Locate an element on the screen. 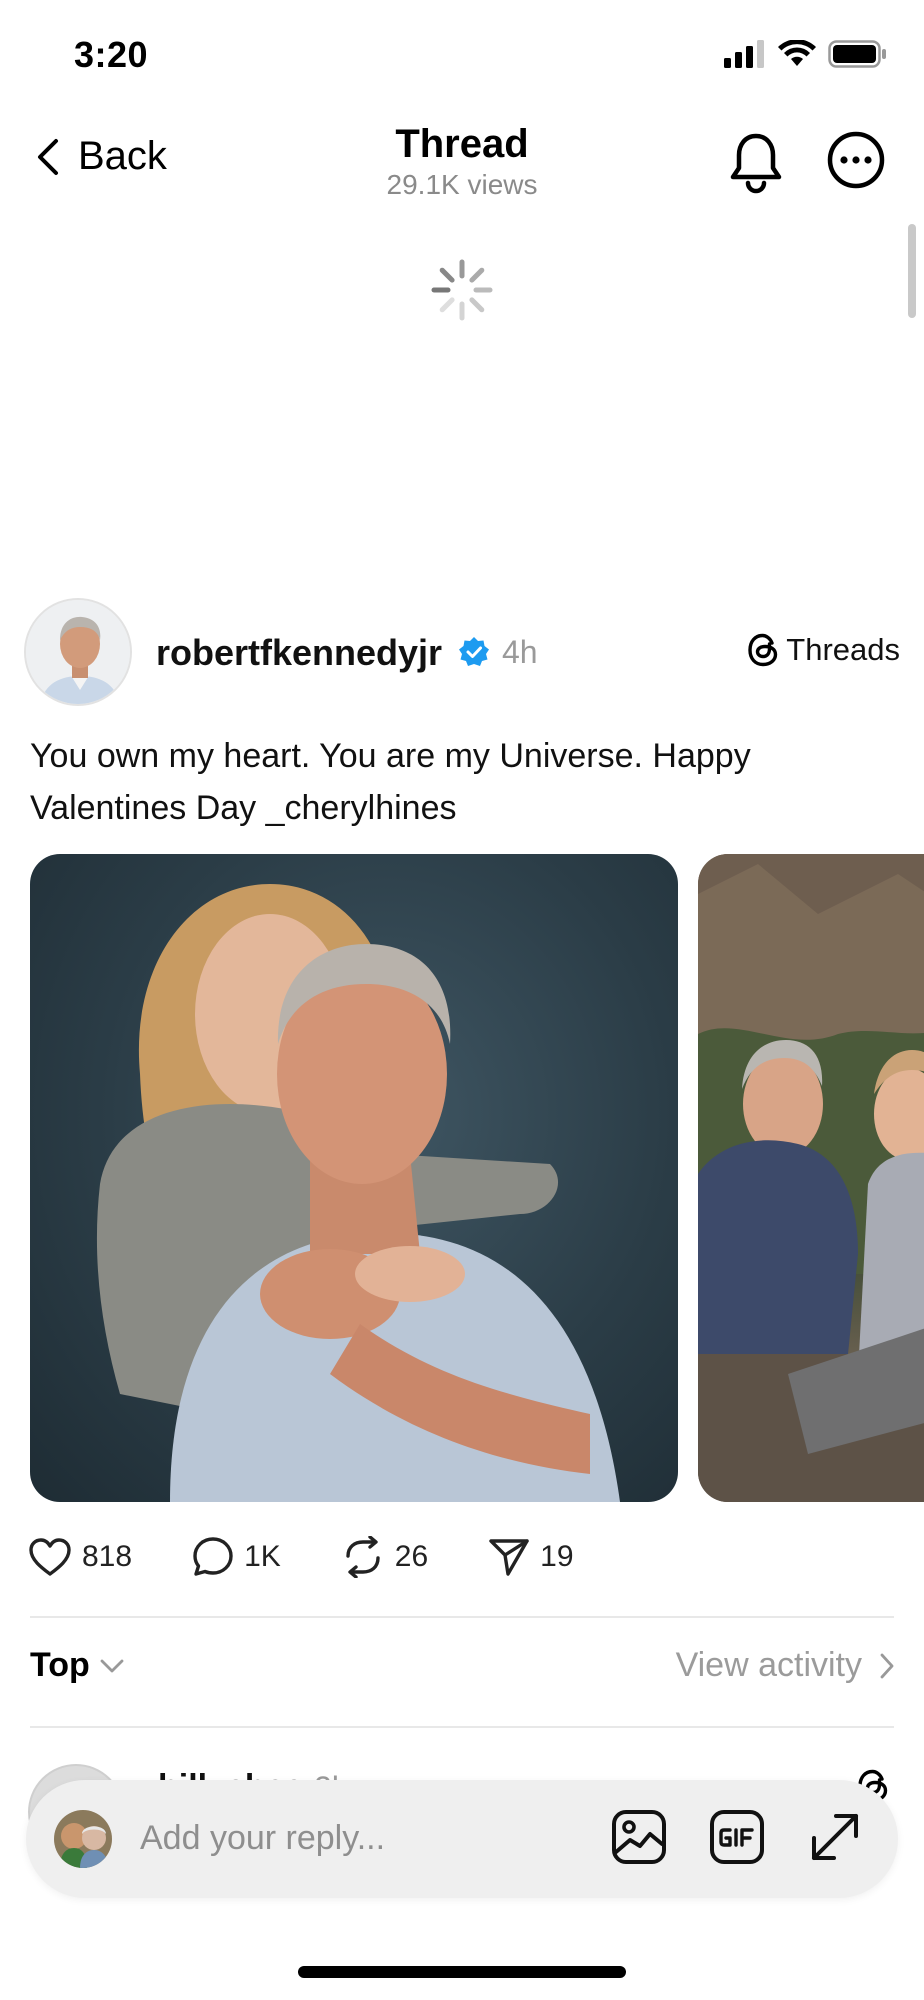  replies-sort-row: Top View activity is located at coordinates (462, 1671).